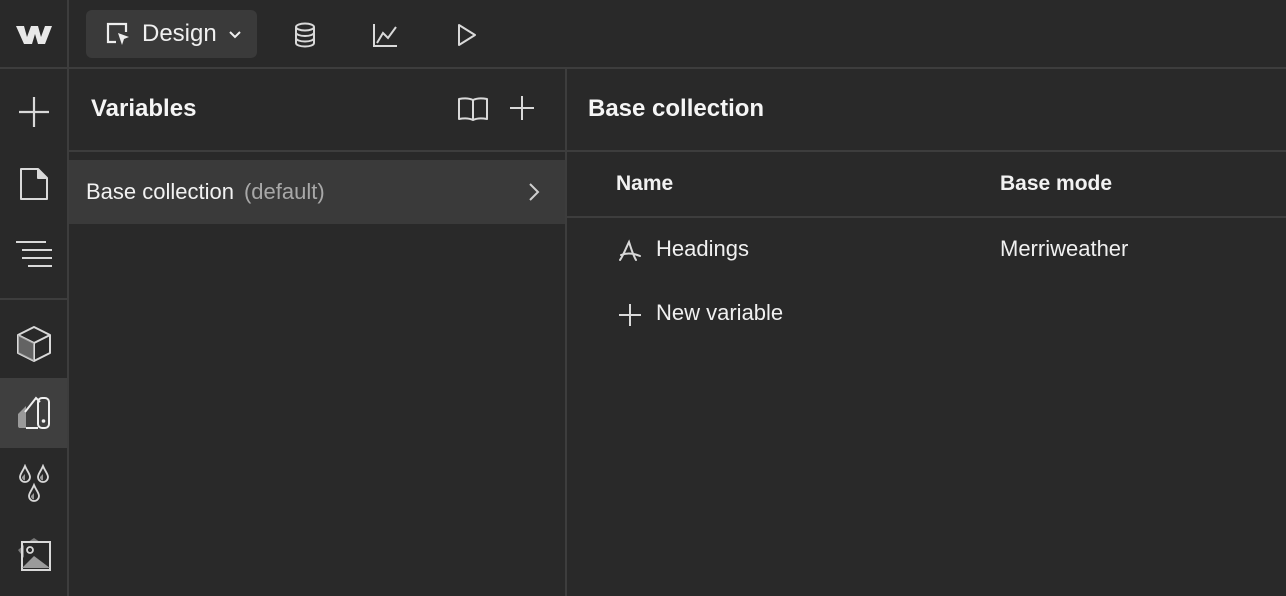  Describe the element at coordinates (305, 35) in the screenshot. I see `cms-database-icon` at that location.